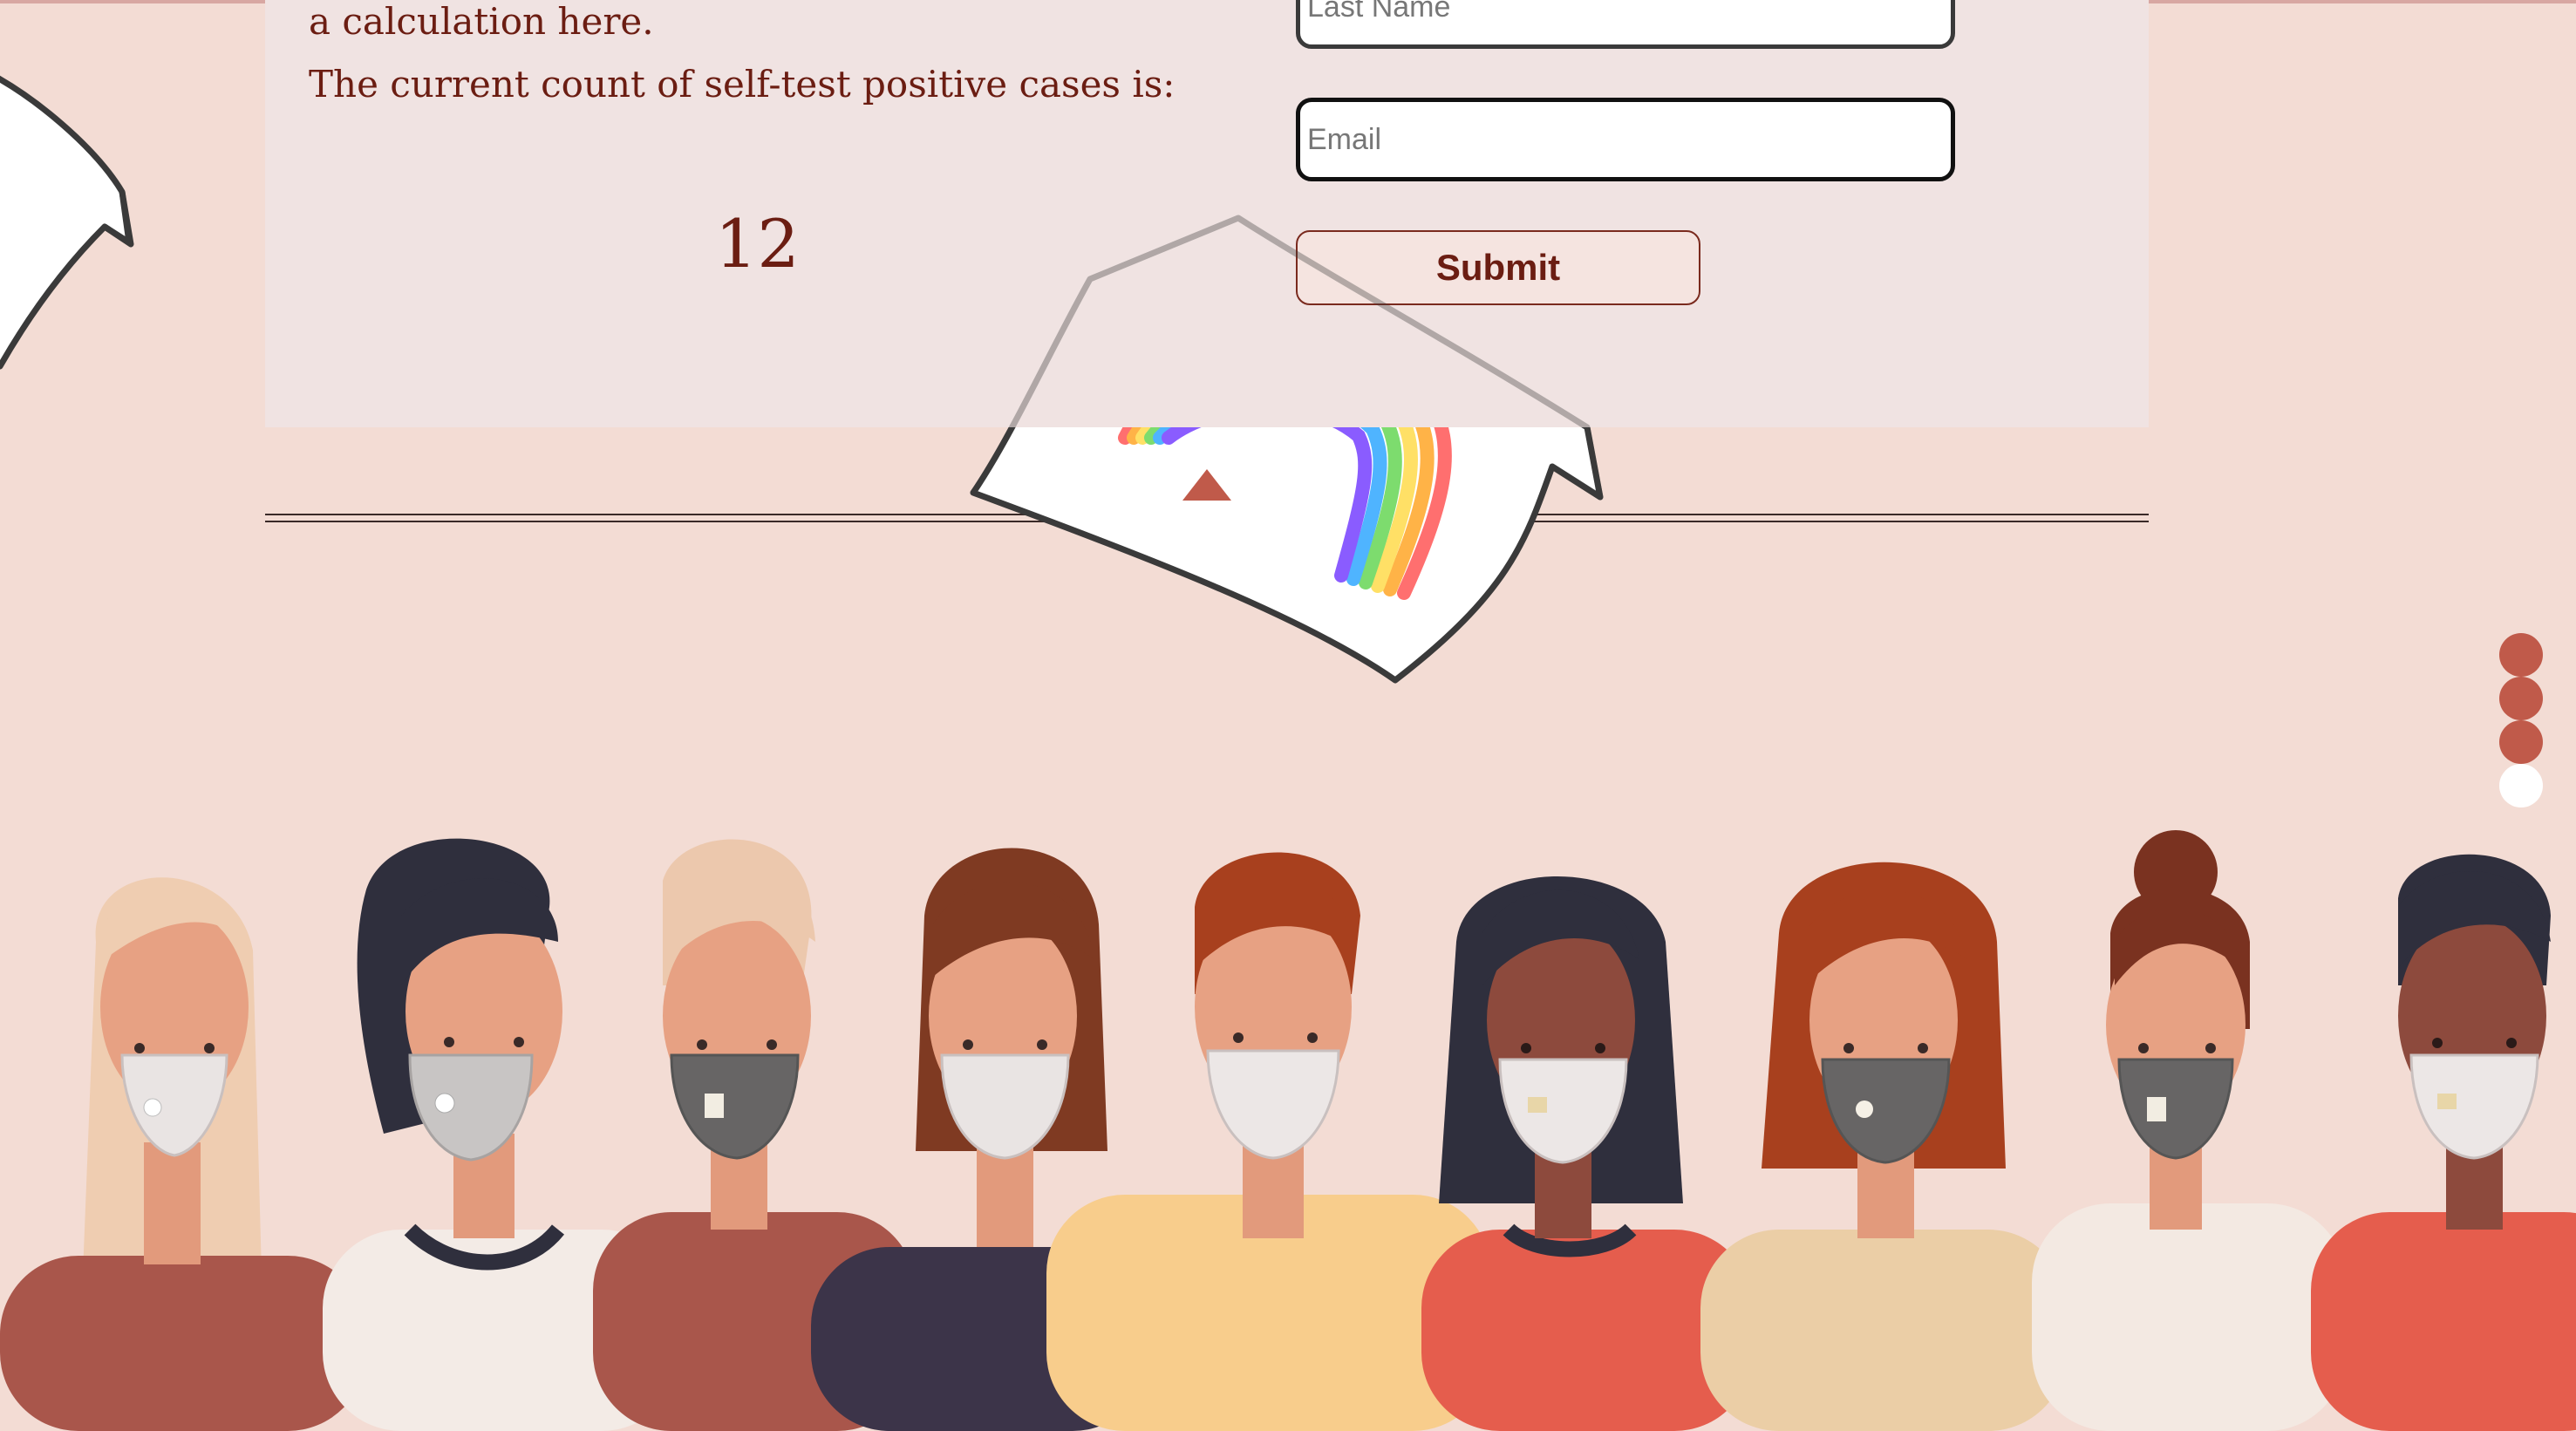 Image resolution: width=2576 pixels, height=1431 pixels. Describe the element at coordinates (1498, 267) in the screenshot. I see `submit-button: Submit` at that location.